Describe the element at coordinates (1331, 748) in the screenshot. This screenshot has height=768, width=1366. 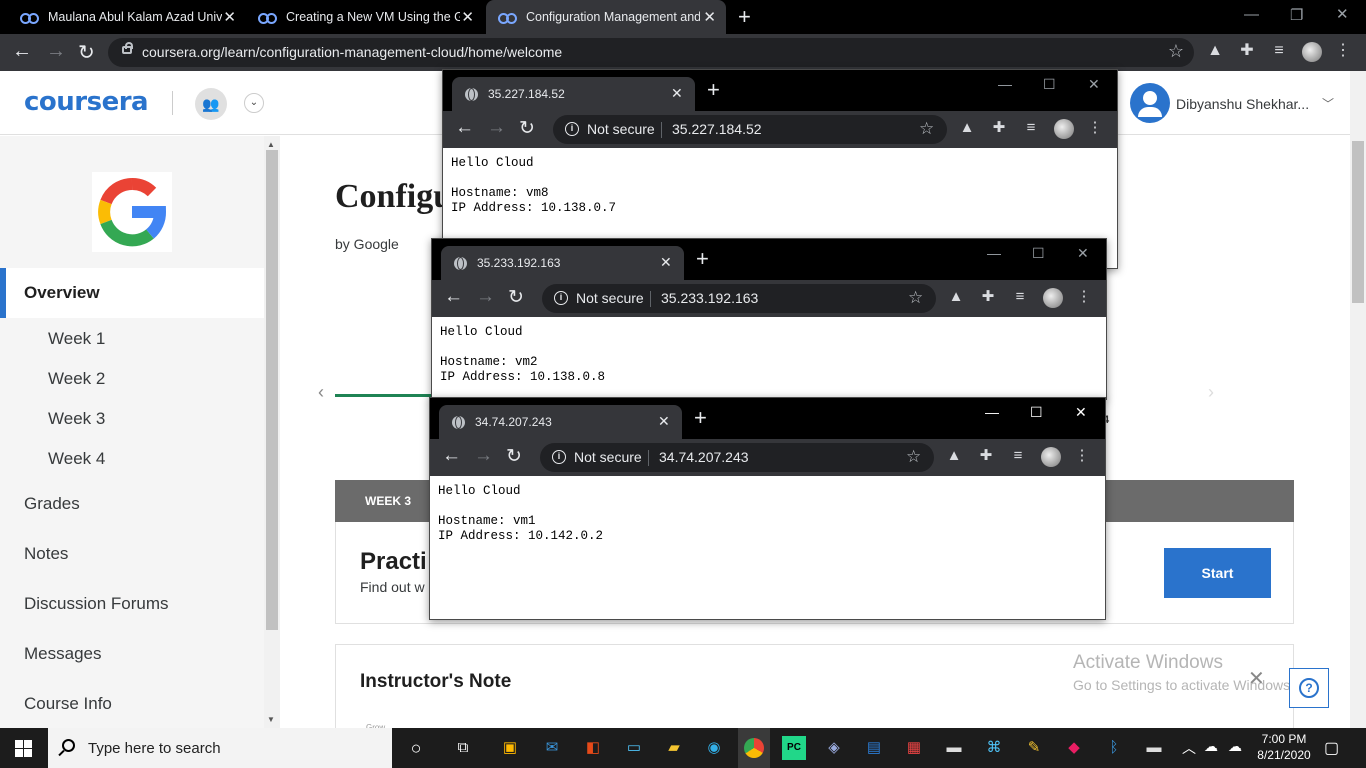
I see `notifications-icon: ▢` at that location.